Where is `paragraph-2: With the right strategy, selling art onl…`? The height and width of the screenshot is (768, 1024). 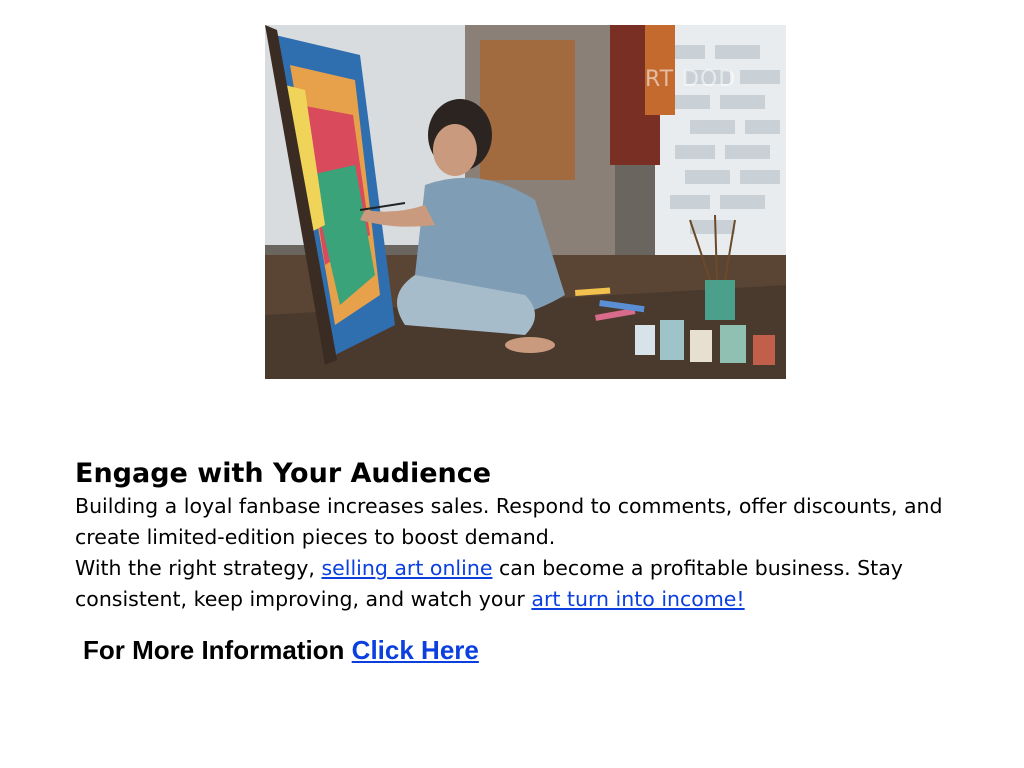 paragraph-2: With the right strategy, selling art onl… is located at coordinates (515, 584).